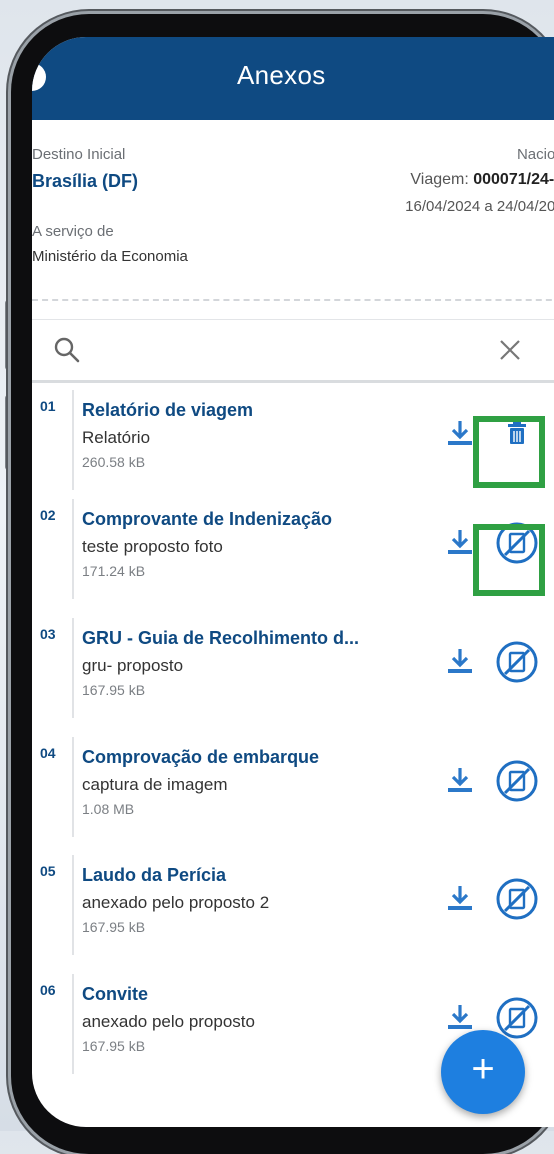 The width and height of the screenshot is (554, 1154). I want to click on item-title: Convite, so click(115, 994).